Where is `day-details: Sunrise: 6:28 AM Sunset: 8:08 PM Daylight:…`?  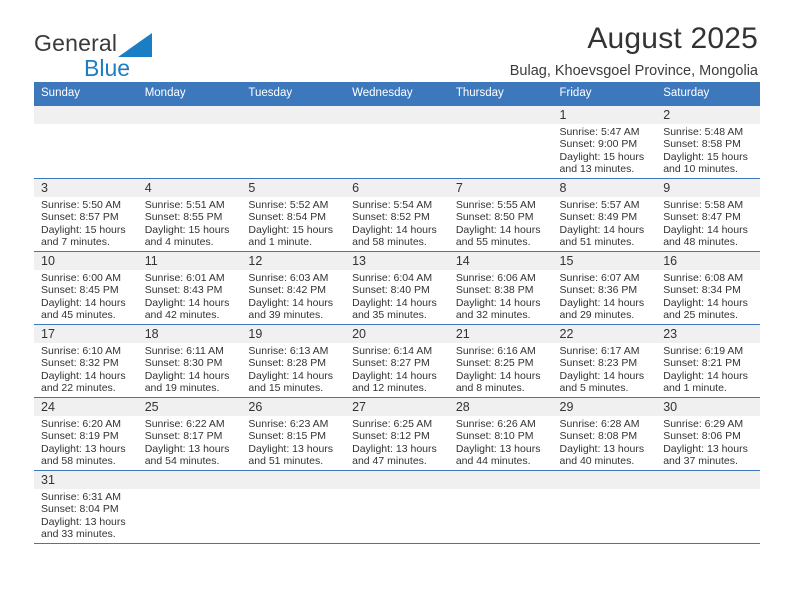
day-details: Sunrise: 6:28 AM Sunset: 8:08 PM Daylight:… is located at coordinates (605, 442).